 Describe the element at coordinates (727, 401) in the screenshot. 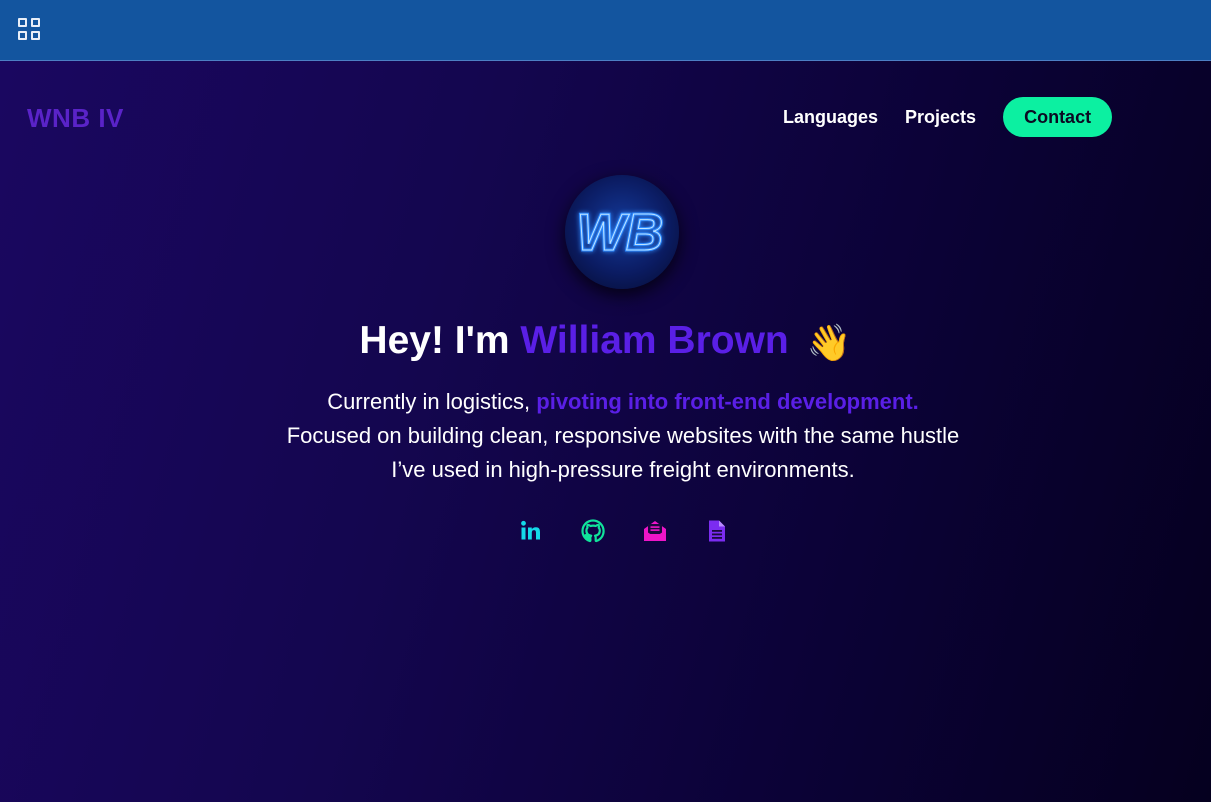

I see `hero-sub-highlight: pivoting into front-end development.` at that location.